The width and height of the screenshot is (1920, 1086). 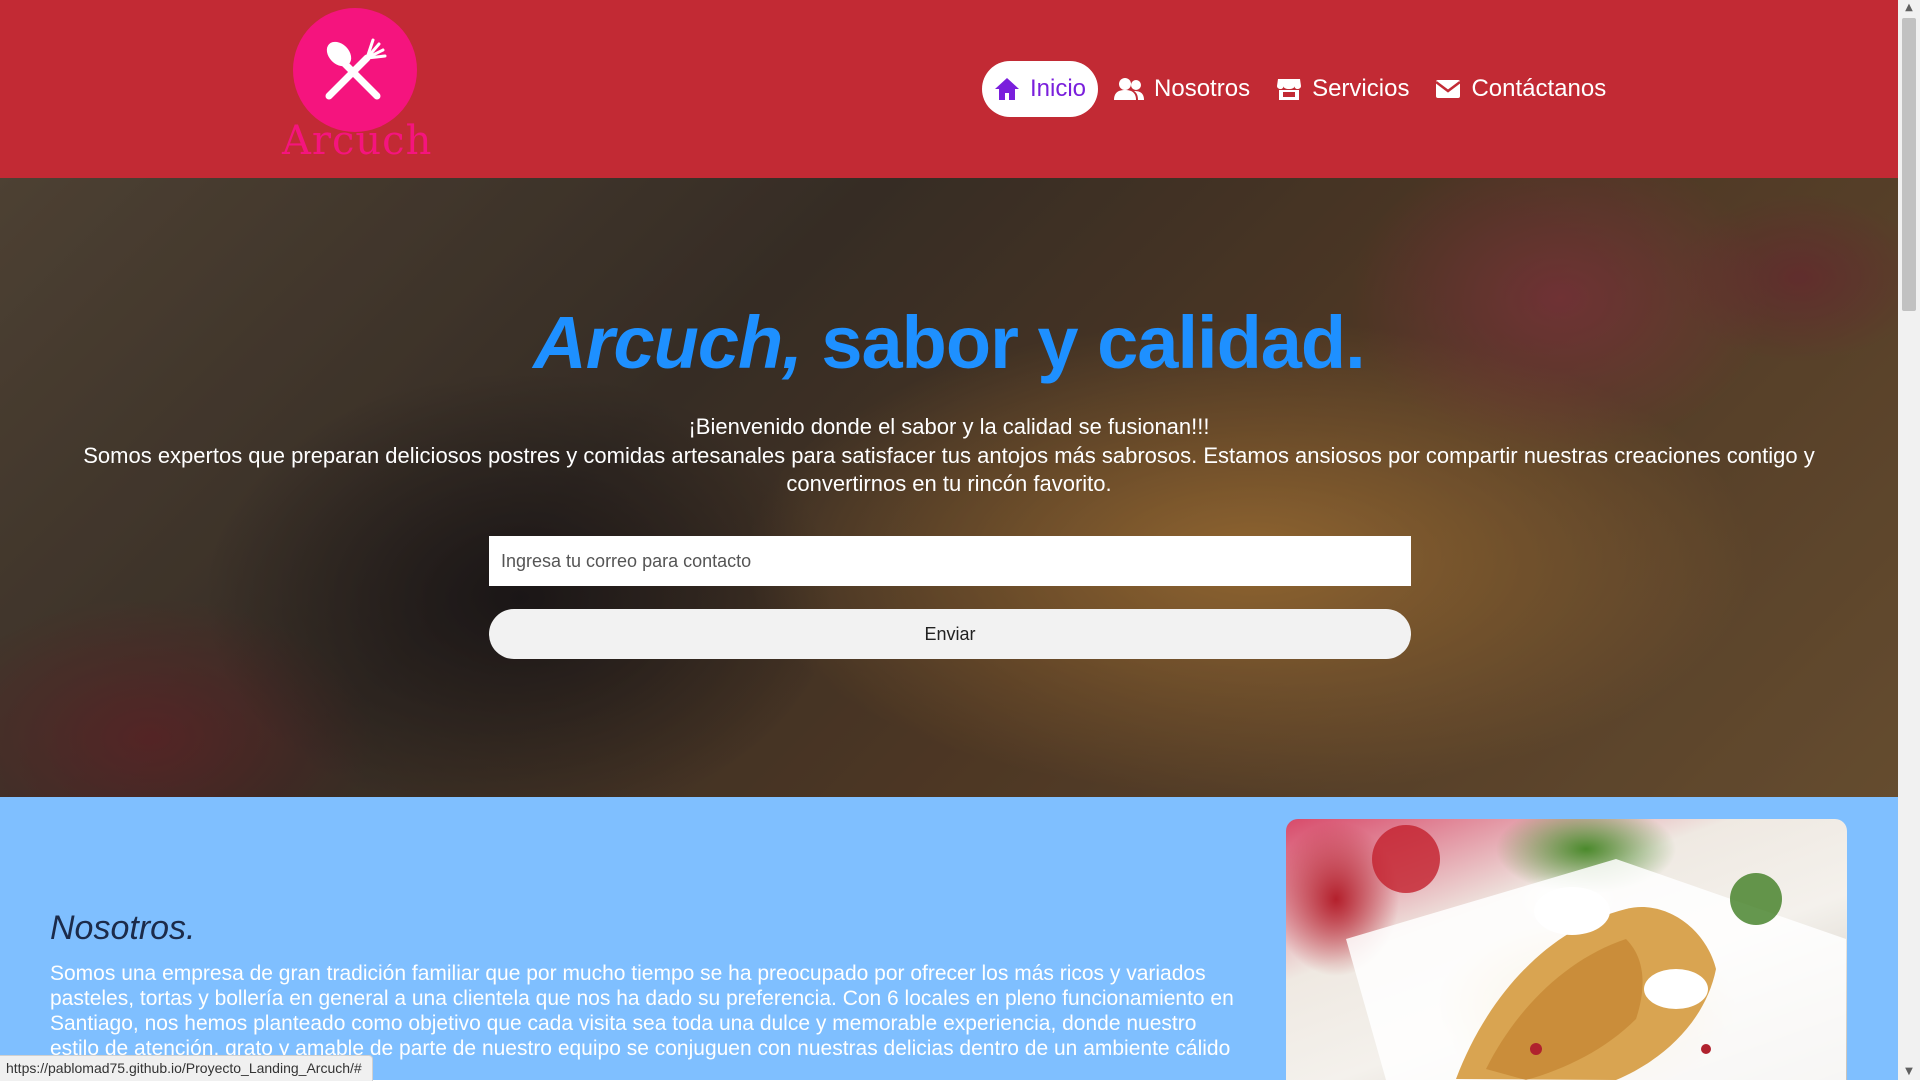 I want to click on main-nav: Inicio Nosotros Servicios Contáctanos, so click(x=1302, y=89).